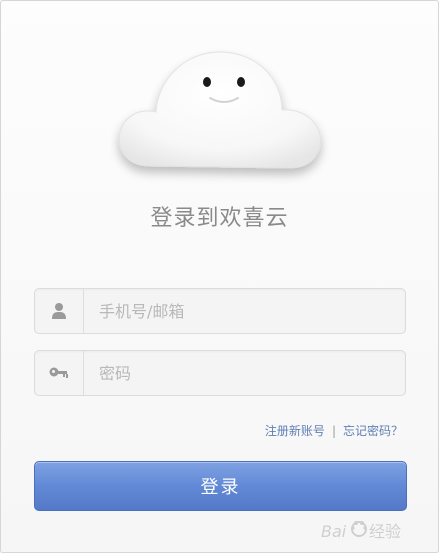 Image resolution: width=439 pixels, height=553 pixels. I want to click on key-icon, so click(59, 373).